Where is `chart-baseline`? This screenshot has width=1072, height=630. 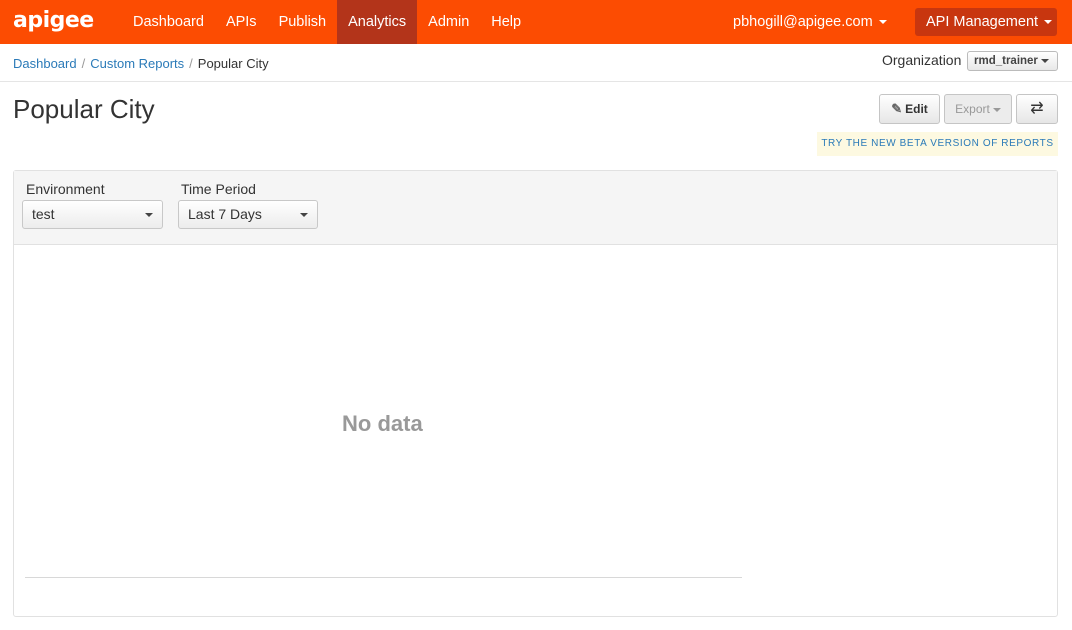
chart-baseline is located at coordinates (383, 577).